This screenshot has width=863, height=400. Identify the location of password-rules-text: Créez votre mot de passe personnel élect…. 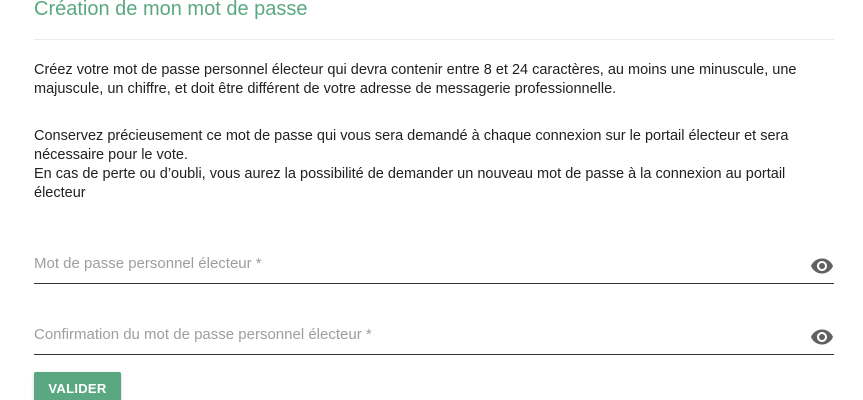
(415, 79).